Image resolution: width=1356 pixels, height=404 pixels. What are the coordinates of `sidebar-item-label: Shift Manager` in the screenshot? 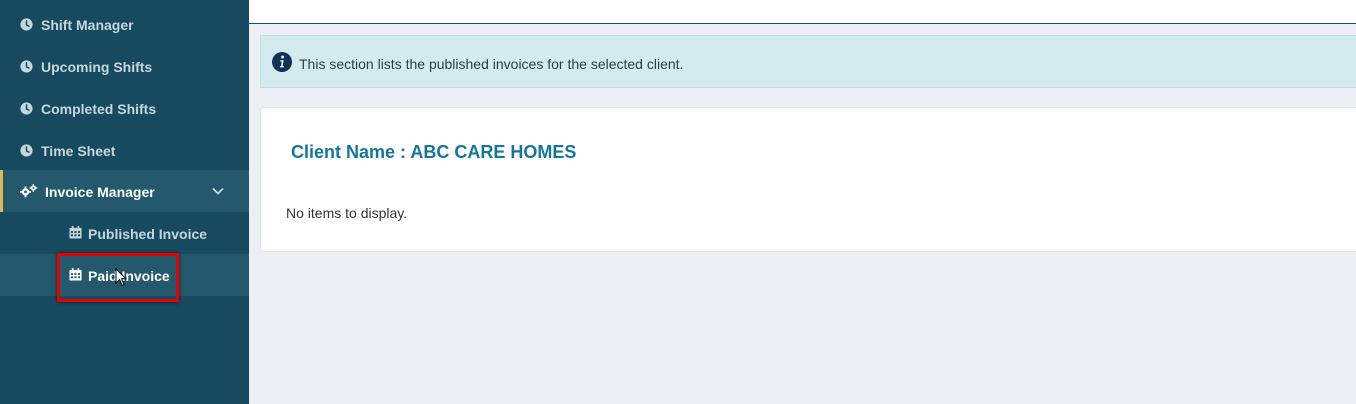 It's located at (87, 25).